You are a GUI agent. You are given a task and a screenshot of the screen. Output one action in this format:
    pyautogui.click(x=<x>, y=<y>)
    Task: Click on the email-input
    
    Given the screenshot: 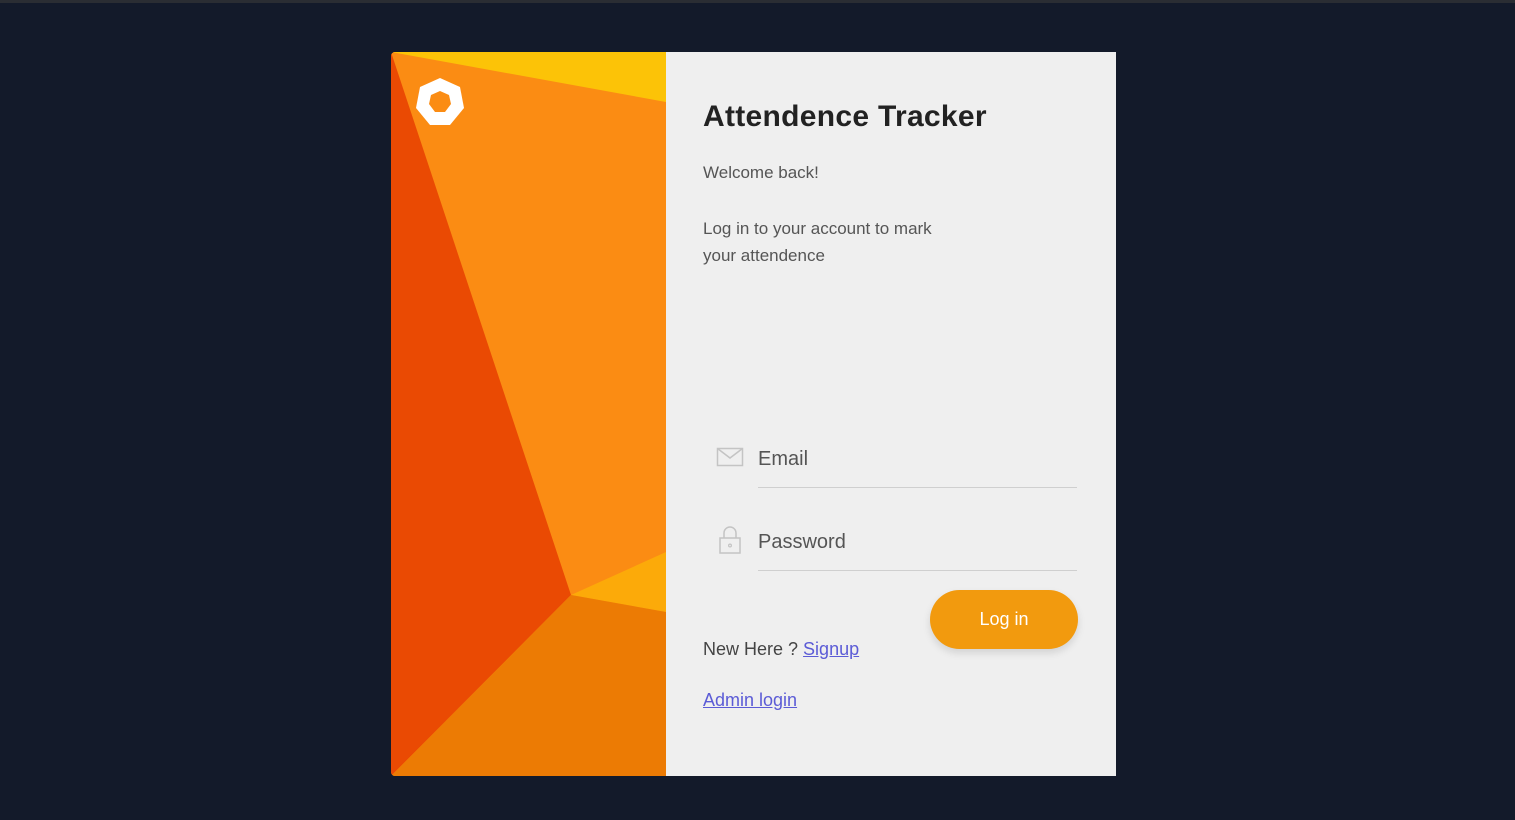 What is the action you would take?
    pyautogui.click(x=917, y=460)
    